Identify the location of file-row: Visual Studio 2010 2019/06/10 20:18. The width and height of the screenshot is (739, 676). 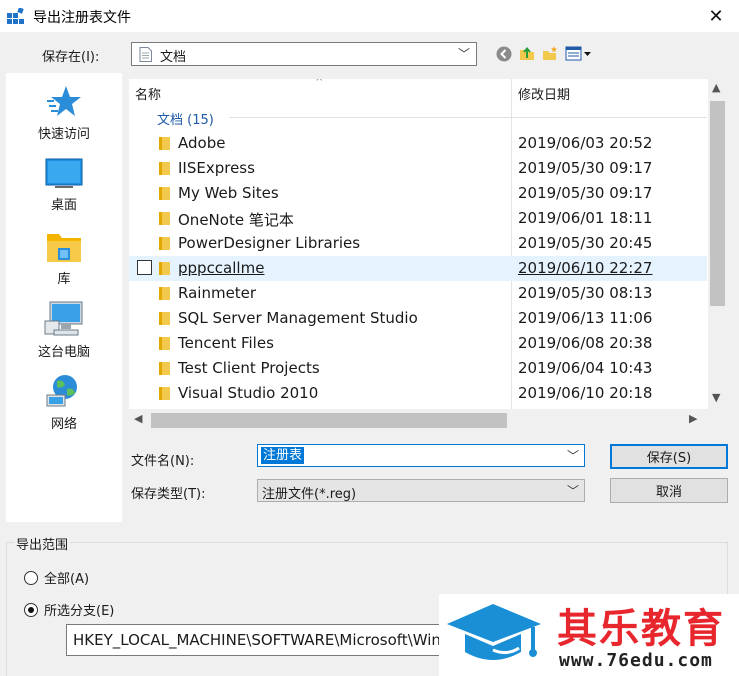
(418, 393).